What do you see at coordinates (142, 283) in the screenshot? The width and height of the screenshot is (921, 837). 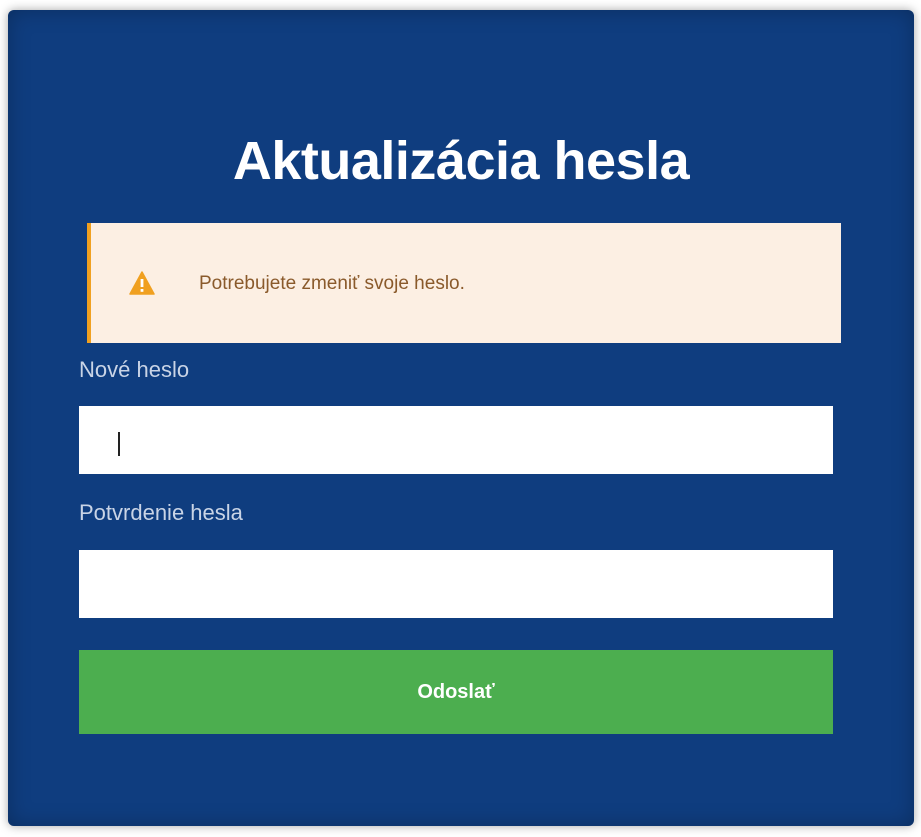 I see `warning-icon` at bounding box center [142, 283].